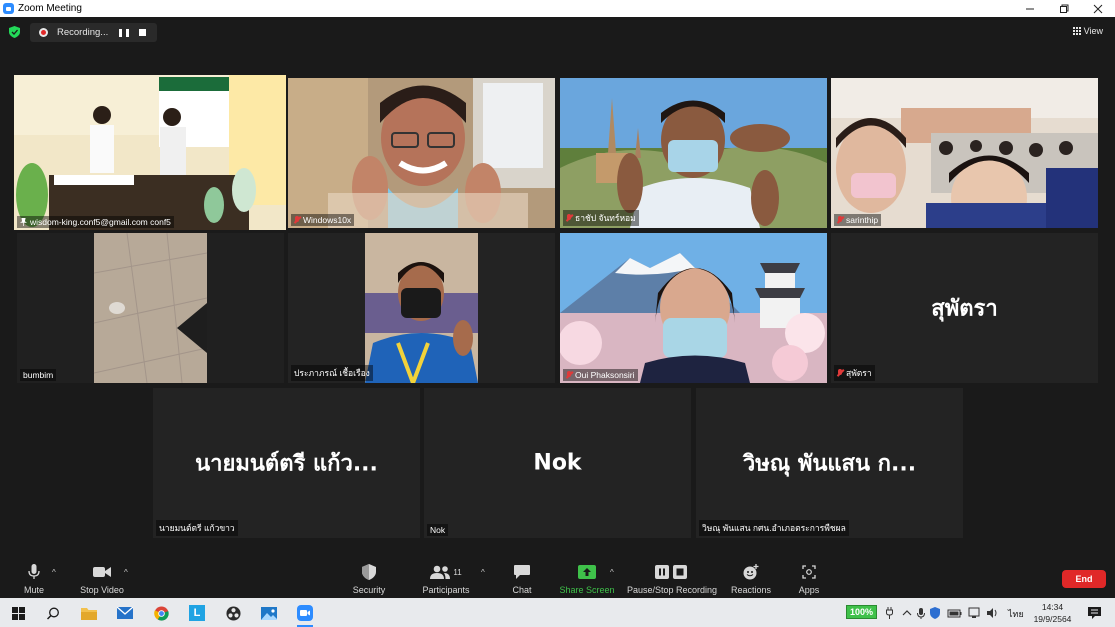 The height and width of the screenshot is (627, 1115). What do you see at coordinates (102, 579) in the screenshot?
I see `stop-video-button: Stop Video` at bounding box center [102, 579].